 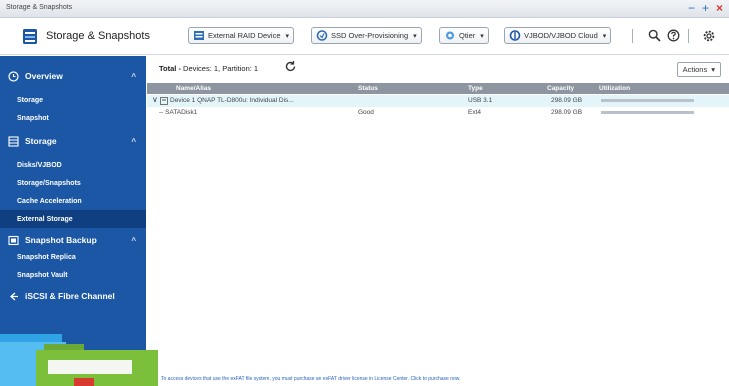 I want to click on storage-app-icon, so click(x=30, y=36).